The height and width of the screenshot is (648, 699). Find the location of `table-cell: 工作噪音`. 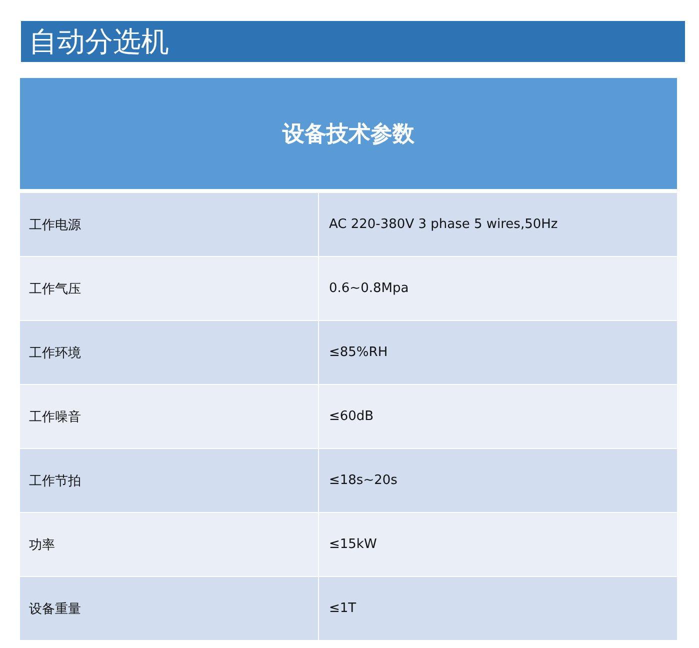

table-cell: 工作噪音 is located at coordinates (169, 416).